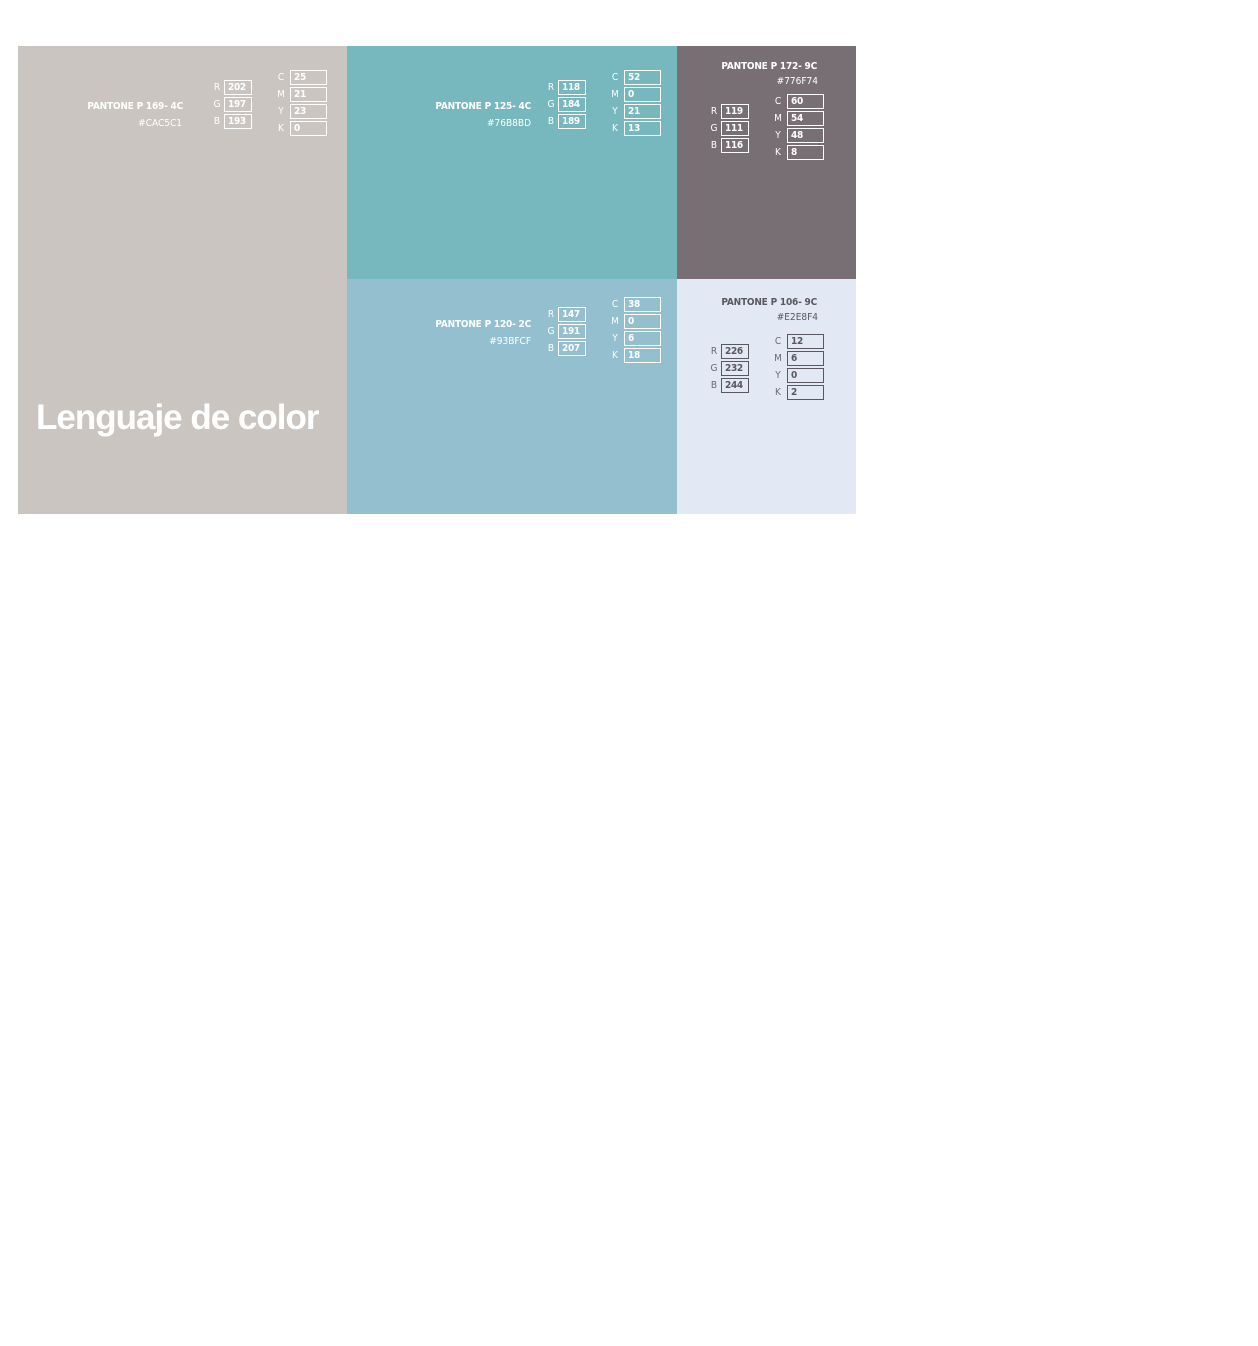 This screenshot has height=1346, width=1258. Describe the element at coordinates (805, 152) in the screenshot. I see `cmyk-k-value: 8` at that location.